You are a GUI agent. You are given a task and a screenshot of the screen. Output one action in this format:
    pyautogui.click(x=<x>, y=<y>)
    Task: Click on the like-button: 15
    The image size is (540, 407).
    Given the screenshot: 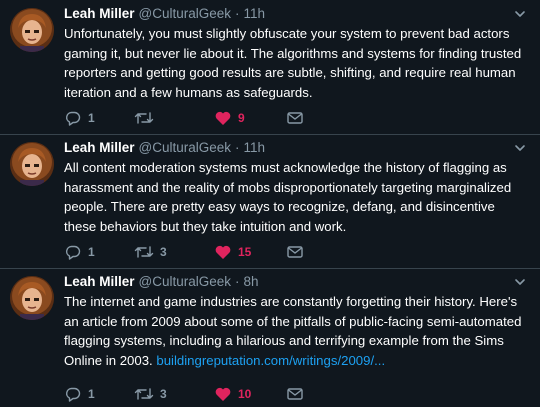 What is the action you would take?
    pyautogui.click(x=232, y=252)
    